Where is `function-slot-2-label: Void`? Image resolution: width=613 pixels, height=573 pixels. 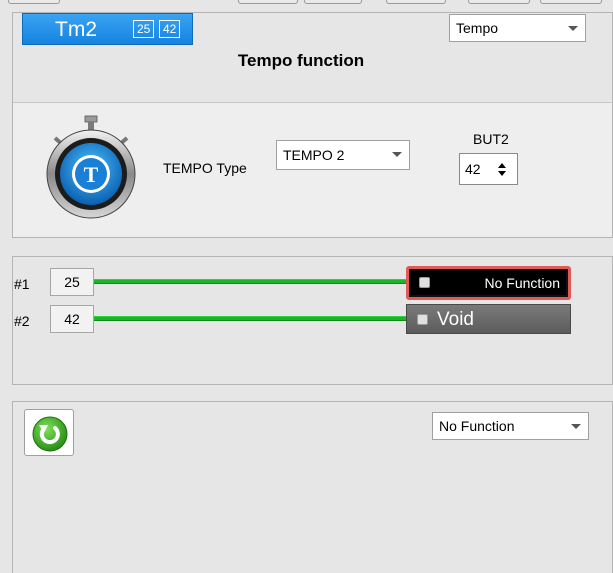 function-slot-2-label: Void is located at coordinates (455, 319).